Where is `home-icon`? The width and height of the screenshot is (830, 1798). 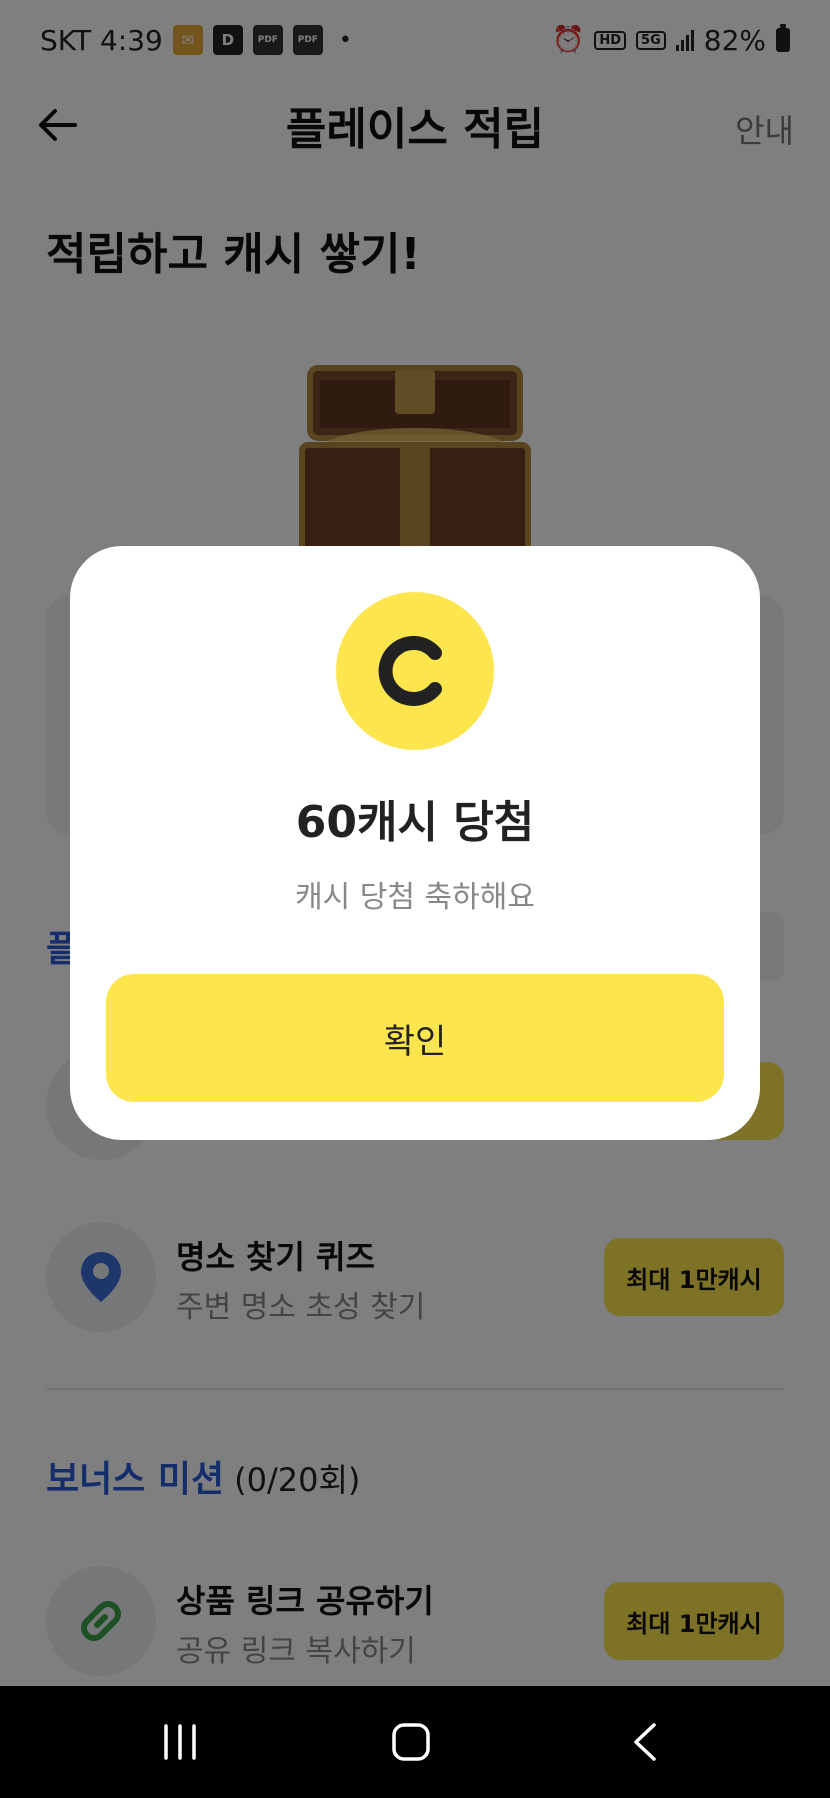
home-icon is located at coordinates (411, 1742).